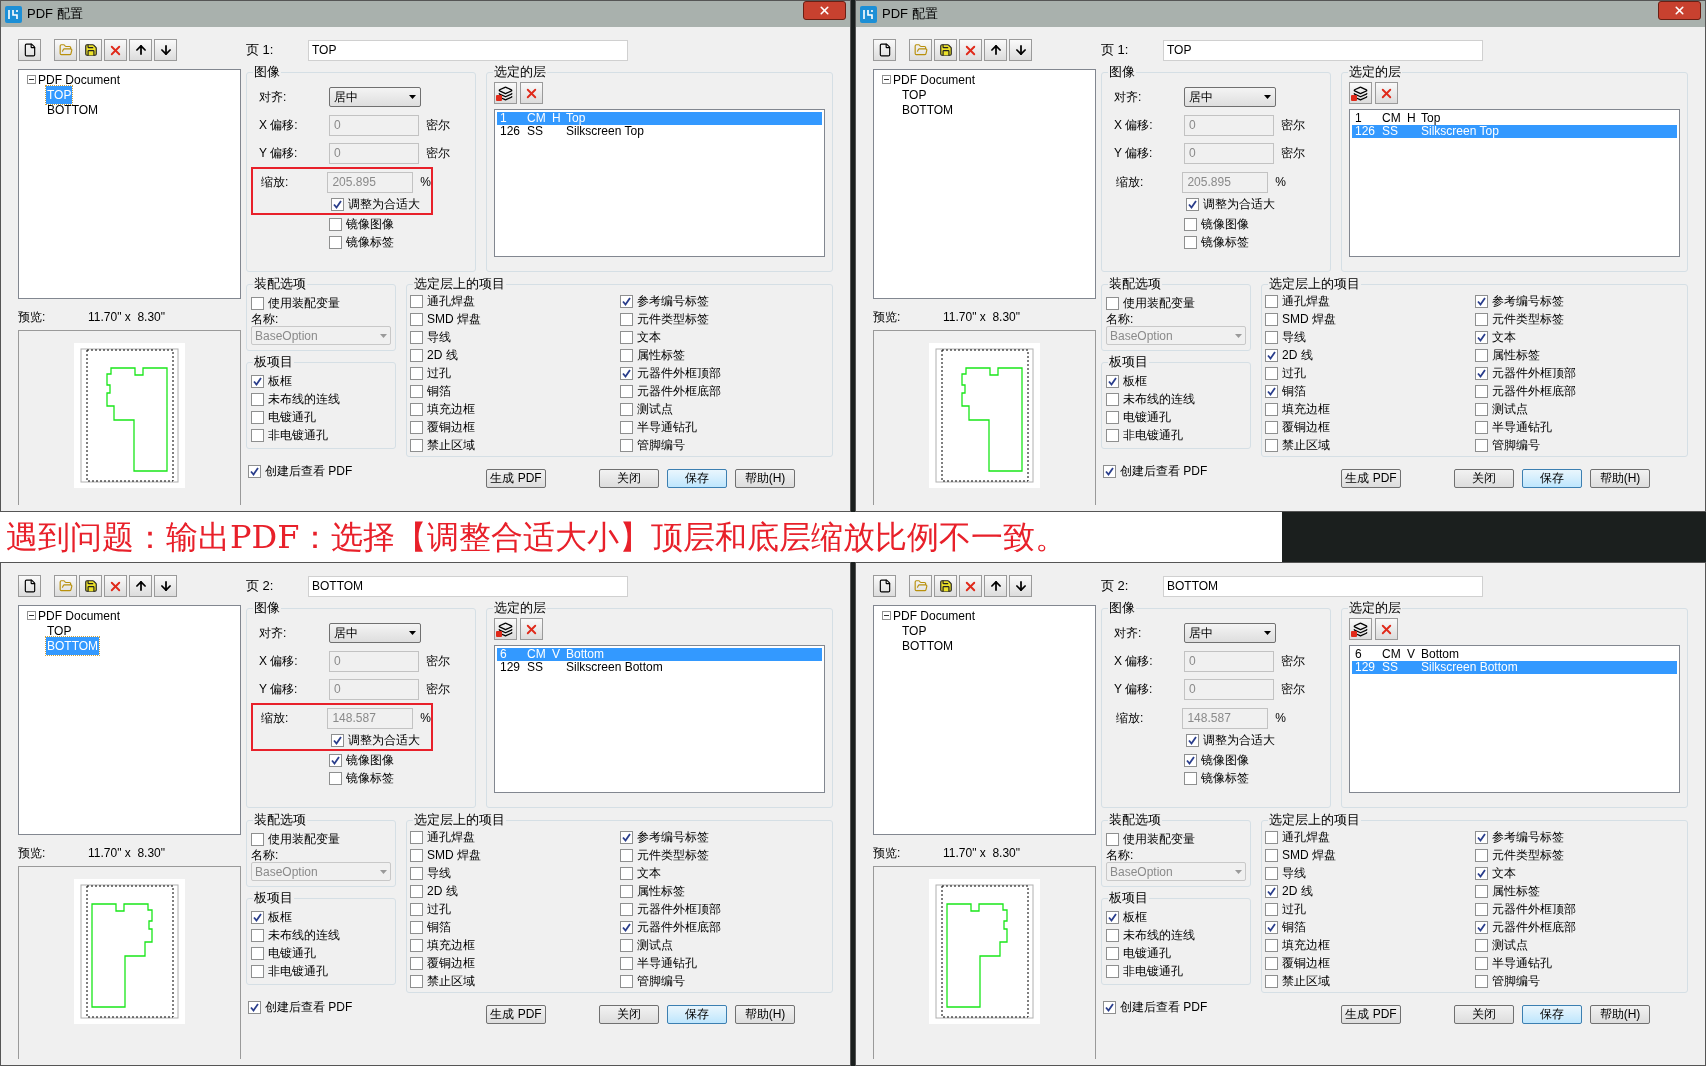 Image resolution: width=1706 pixels, height=1066 pixels. I want to click on page-name-field: BOTTOM, so click(468, 586).